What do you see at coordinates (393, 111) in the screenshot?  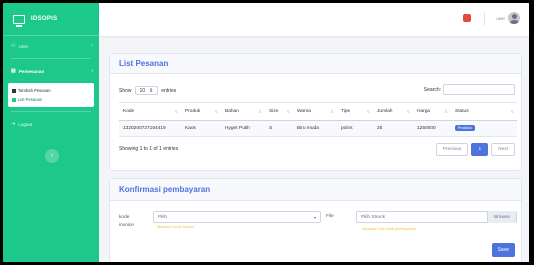 I see `column-header: Jumlah ⇅` at bounding box center [393, 111].